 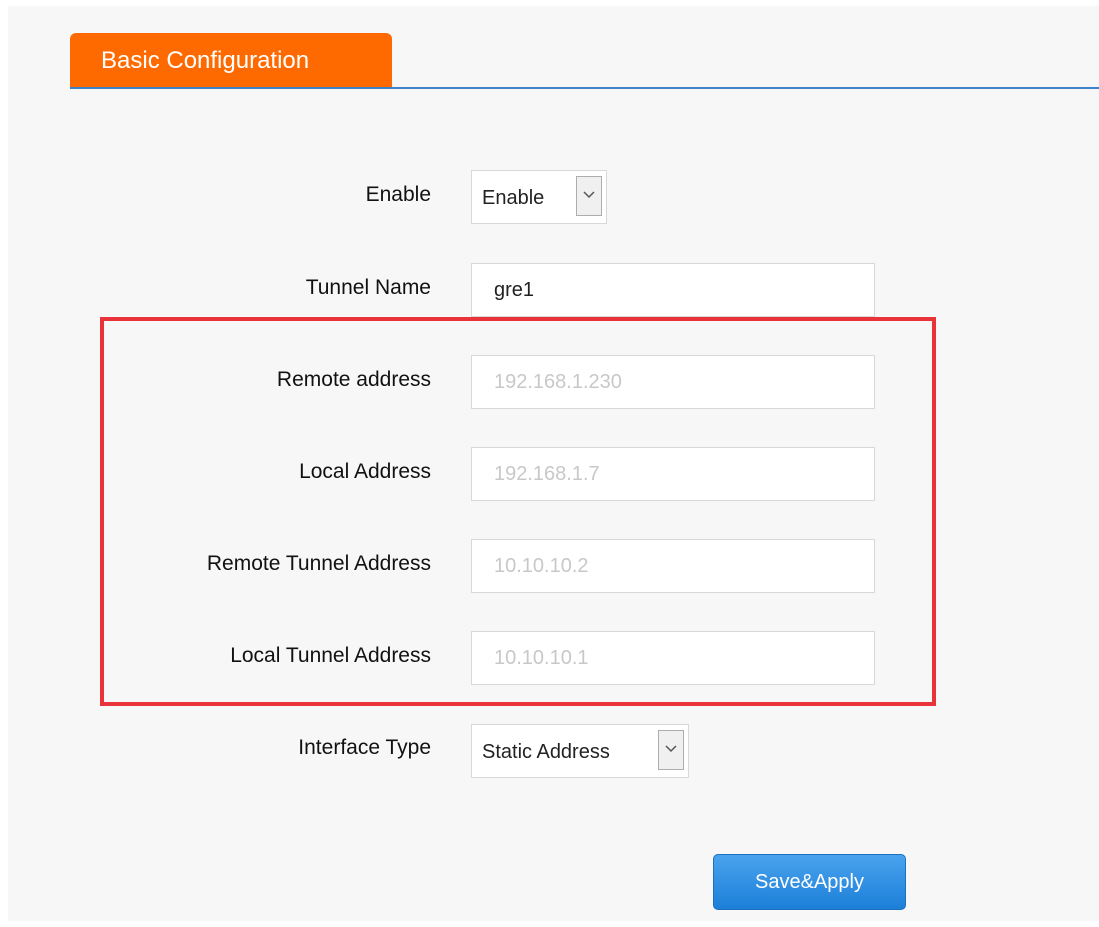 I want to click on enable-select: Enable, so click(x=539, y=197).